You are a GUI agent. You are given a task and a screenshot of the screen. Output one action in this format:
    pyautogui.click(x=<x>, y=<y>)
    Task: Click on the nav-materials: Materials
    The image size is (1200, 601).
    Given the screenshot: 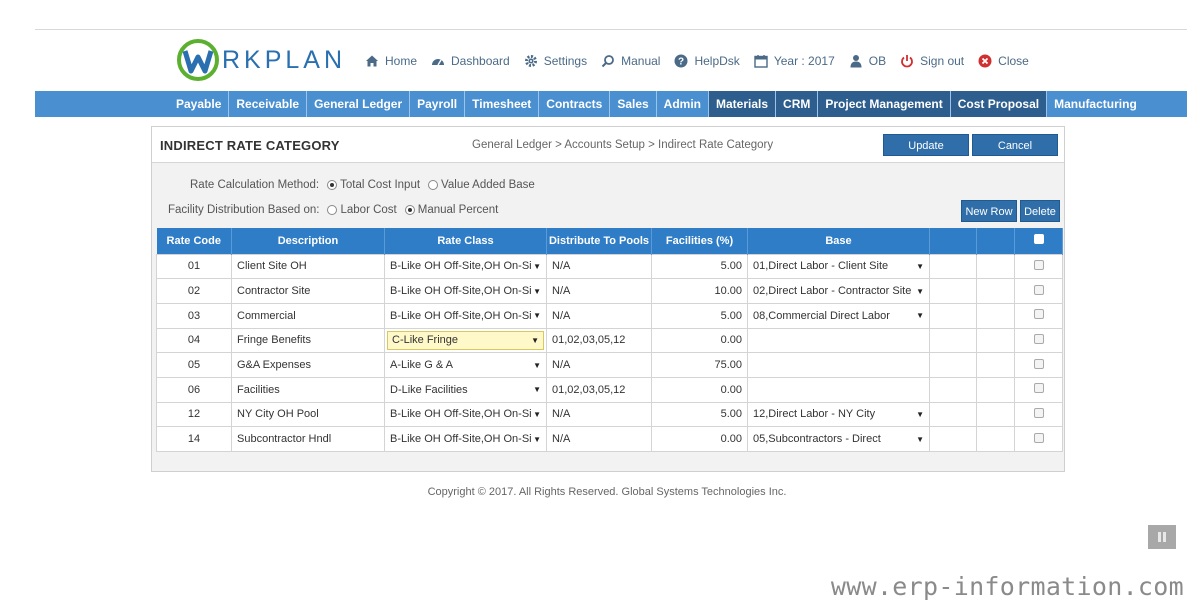 What is the action you would take?
    pyautogui.click(x=743, y=104)
    